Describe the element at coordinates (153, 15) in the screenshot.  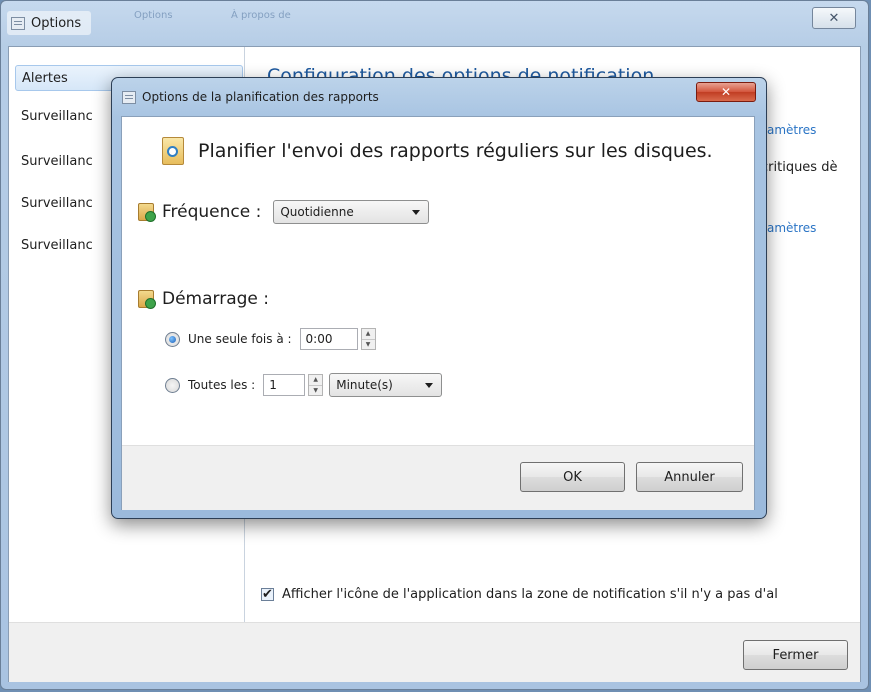
I see `faded-tab-options: Options` at that location.